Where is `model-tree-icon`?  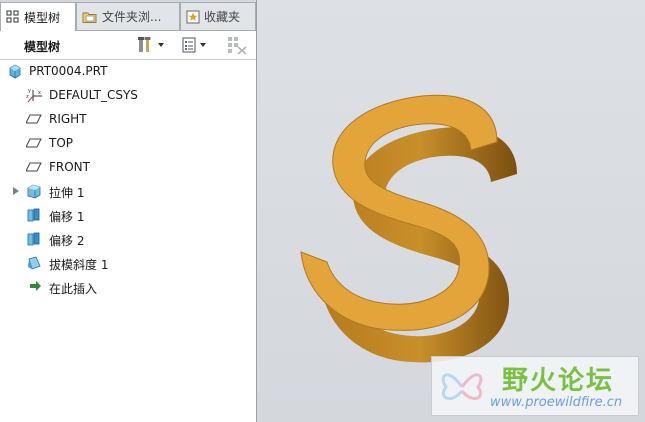
model-tree-icon is located at coordinates (12, 16).